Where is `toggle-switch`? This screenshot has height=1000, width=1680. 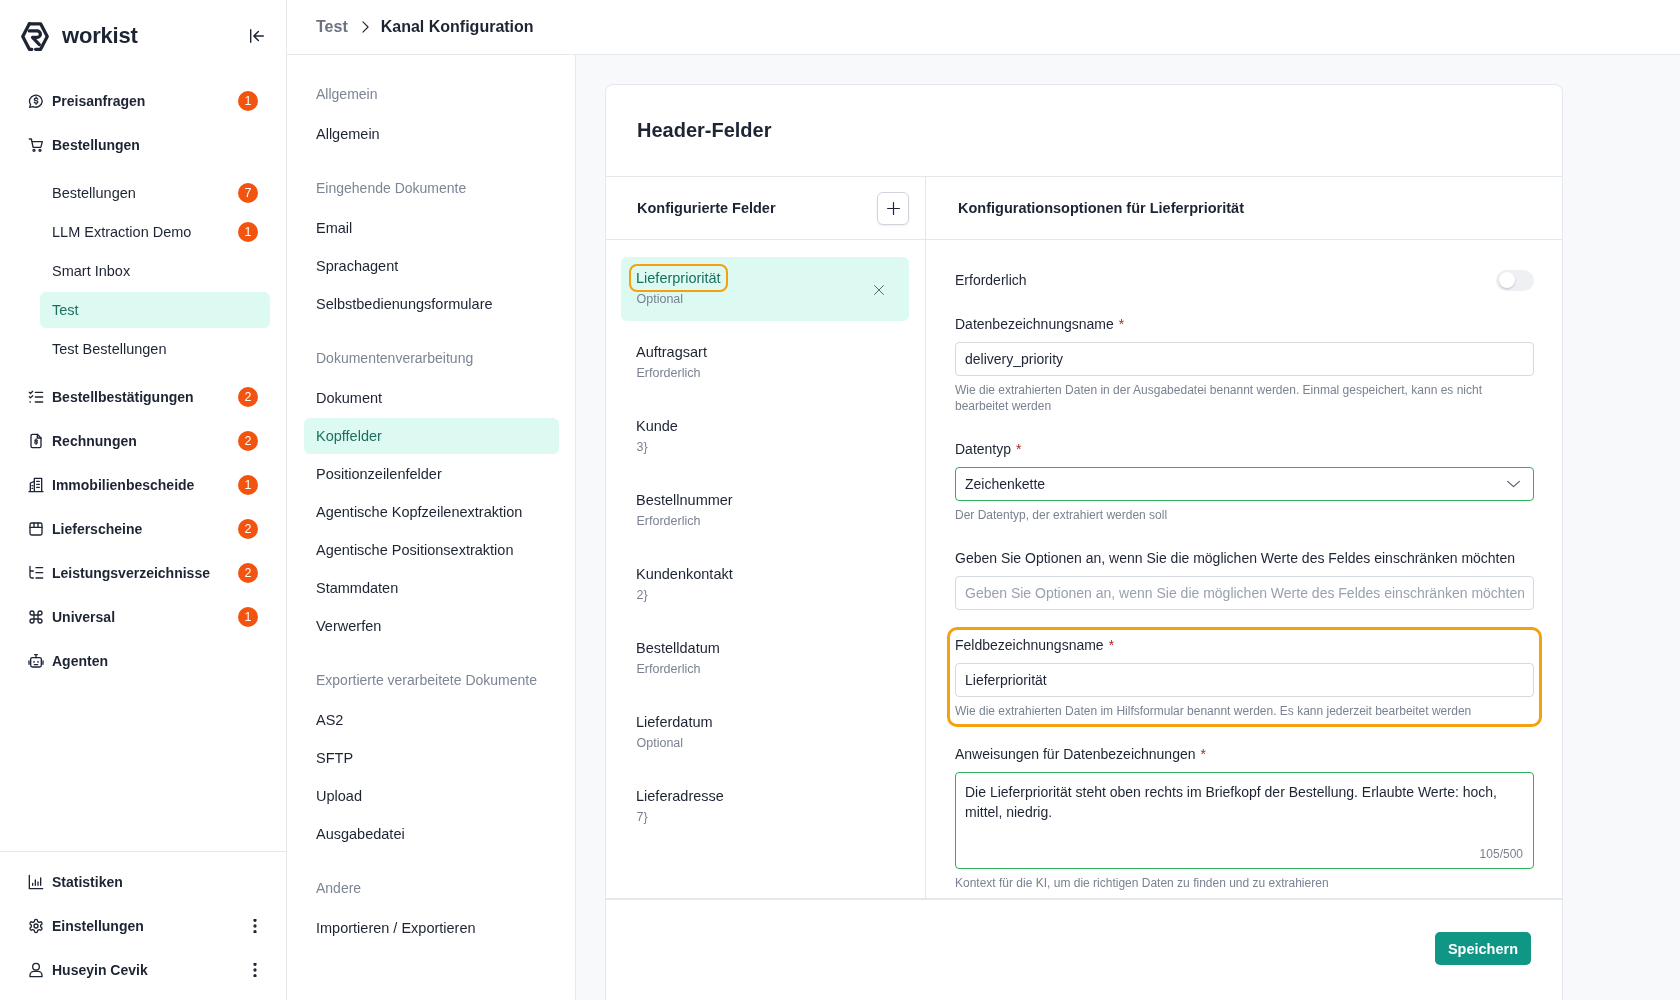
toggle-switch is located at coordinates (1515, 280).